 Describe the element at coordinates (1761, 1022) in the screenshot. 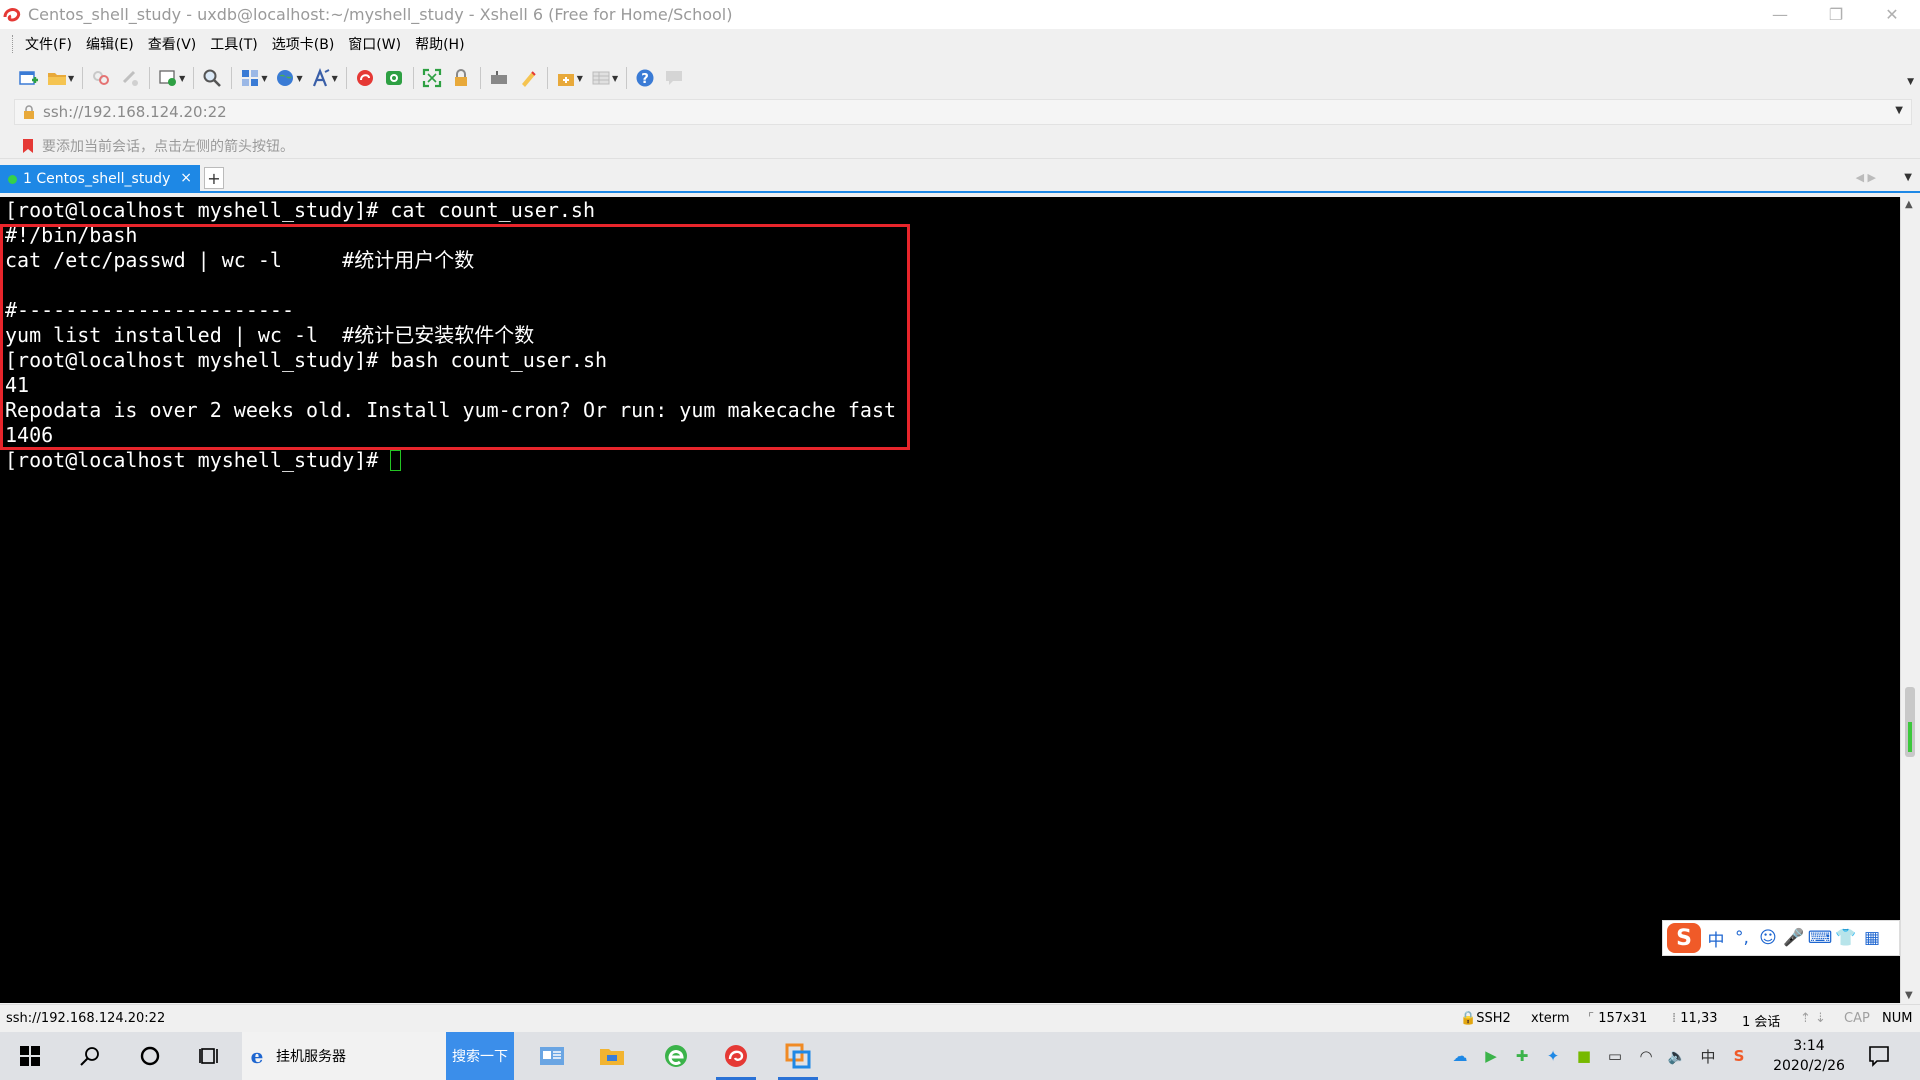

I see `status-sessions: 1 会话` at that location.